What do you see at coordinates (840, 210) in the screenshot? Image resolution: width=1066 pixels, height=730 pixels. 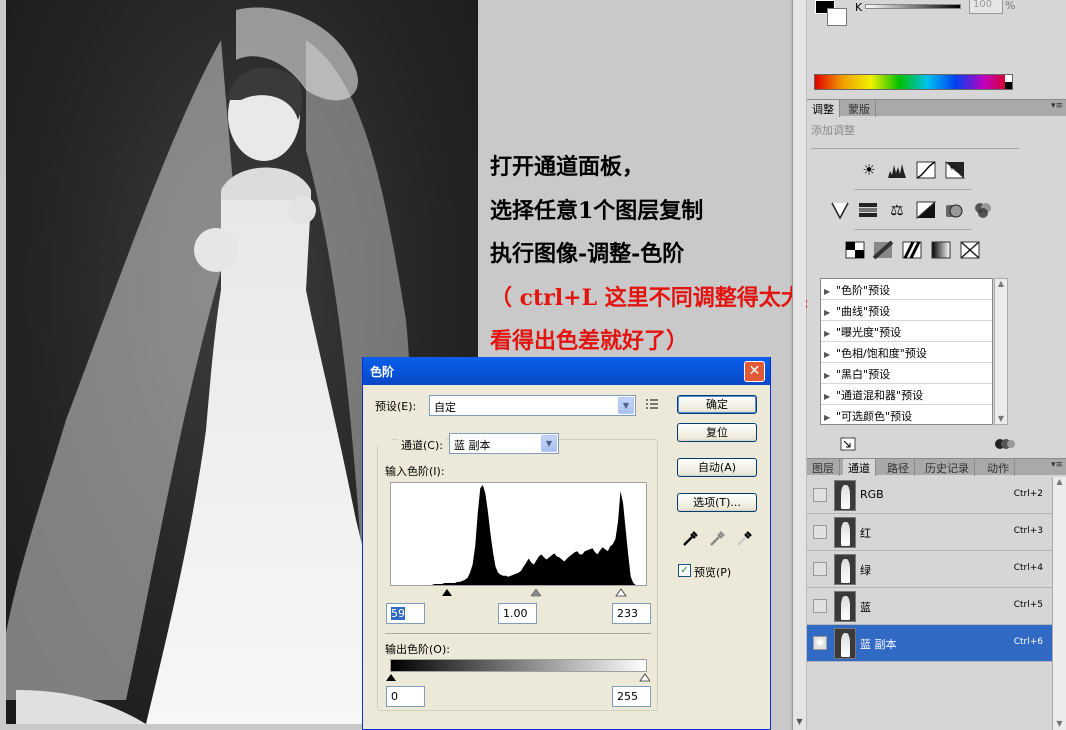 I see `vibrance-icon` at bounding box center [840, 210].